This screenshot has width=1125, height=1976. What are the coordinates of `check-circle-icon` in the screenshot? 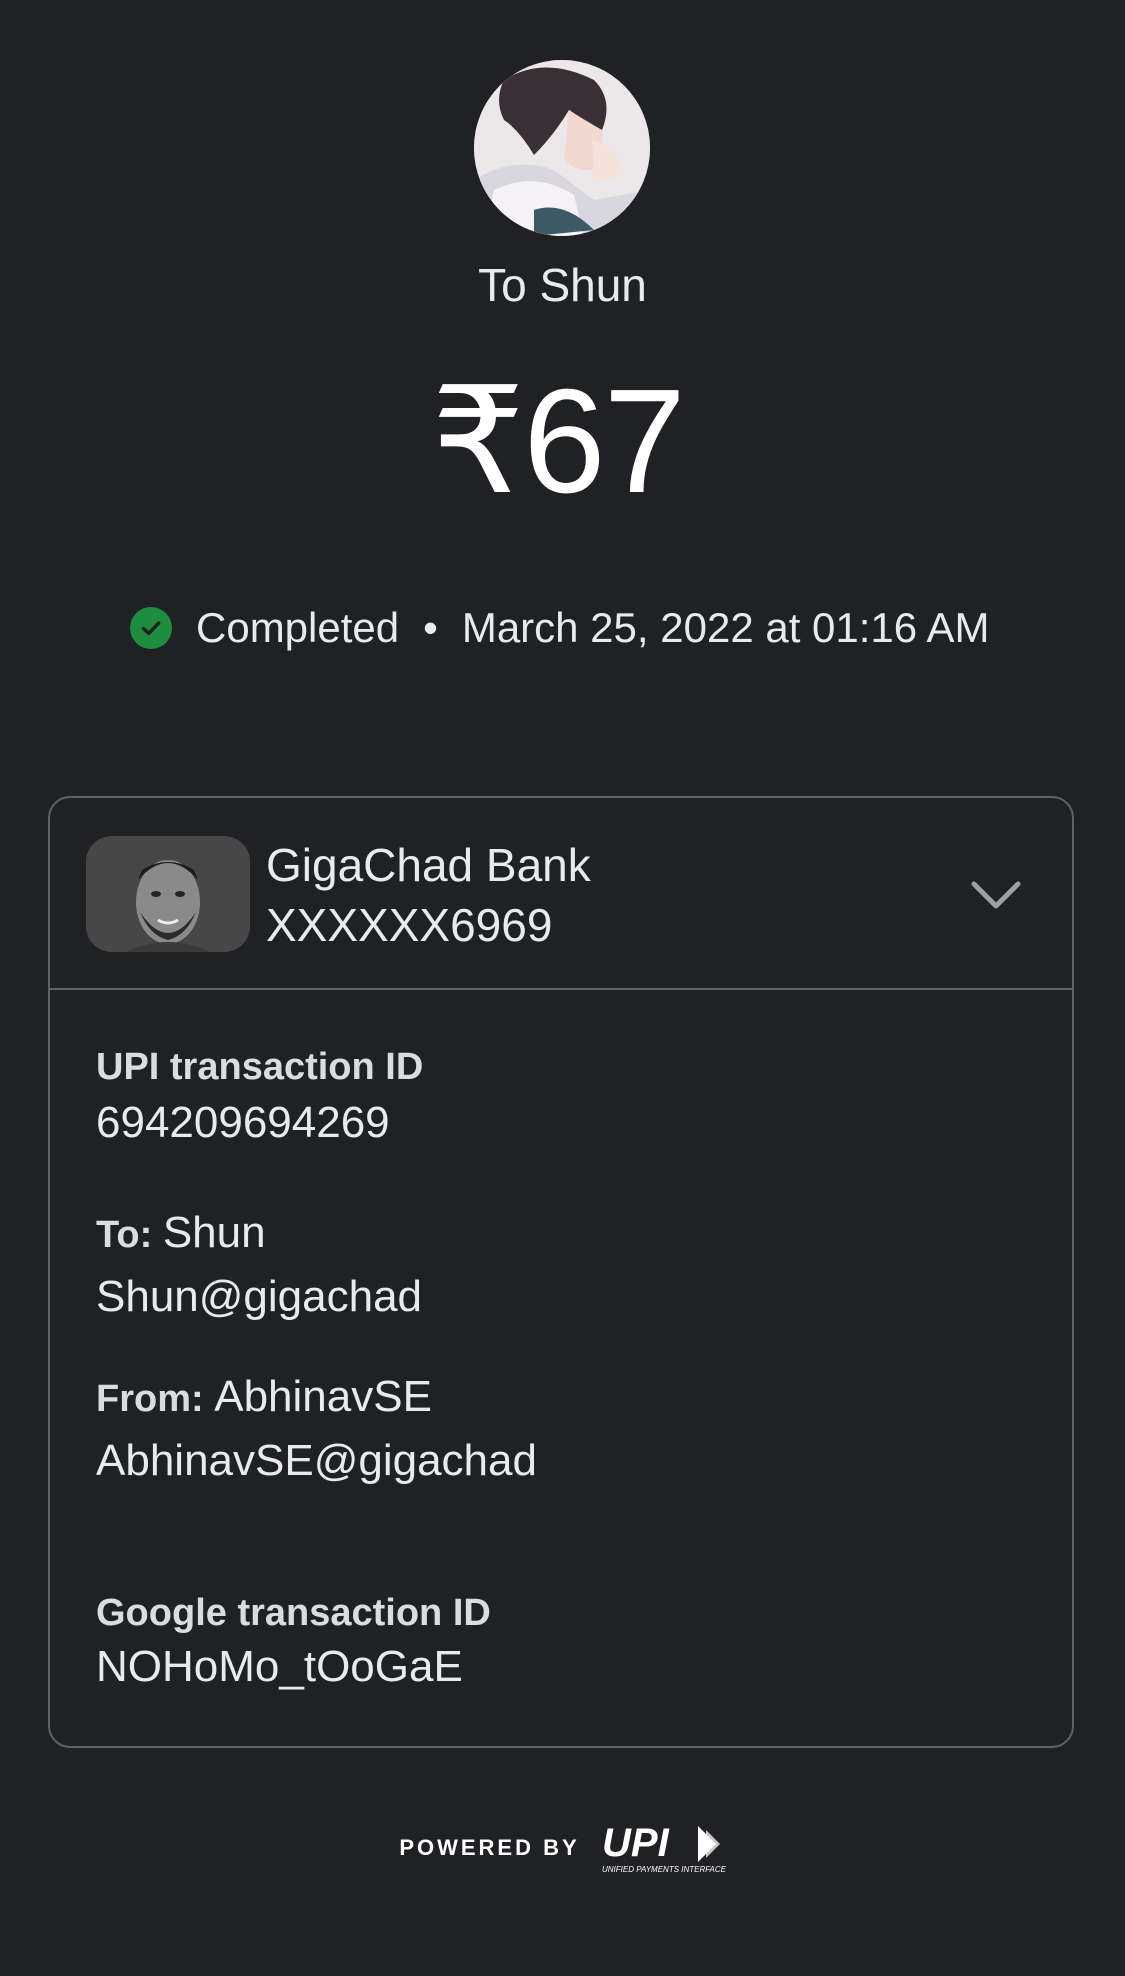 It's located at (151, 628).